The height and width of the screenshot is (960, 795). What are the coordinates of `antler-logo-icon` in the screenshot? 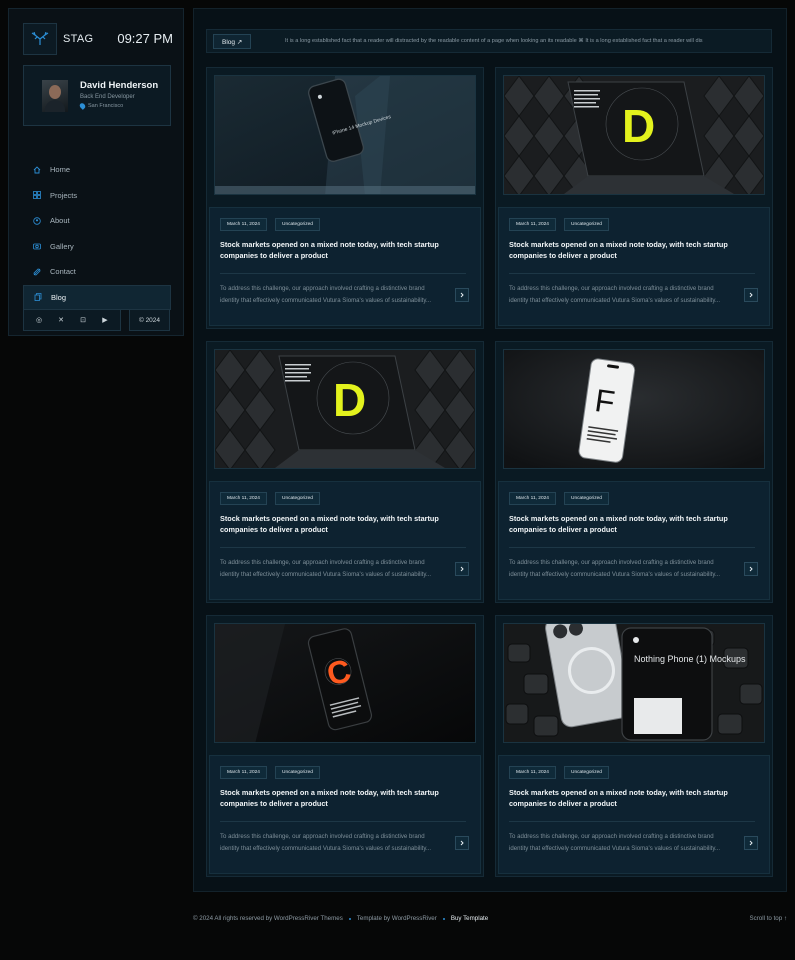 It's located at (40, 39).